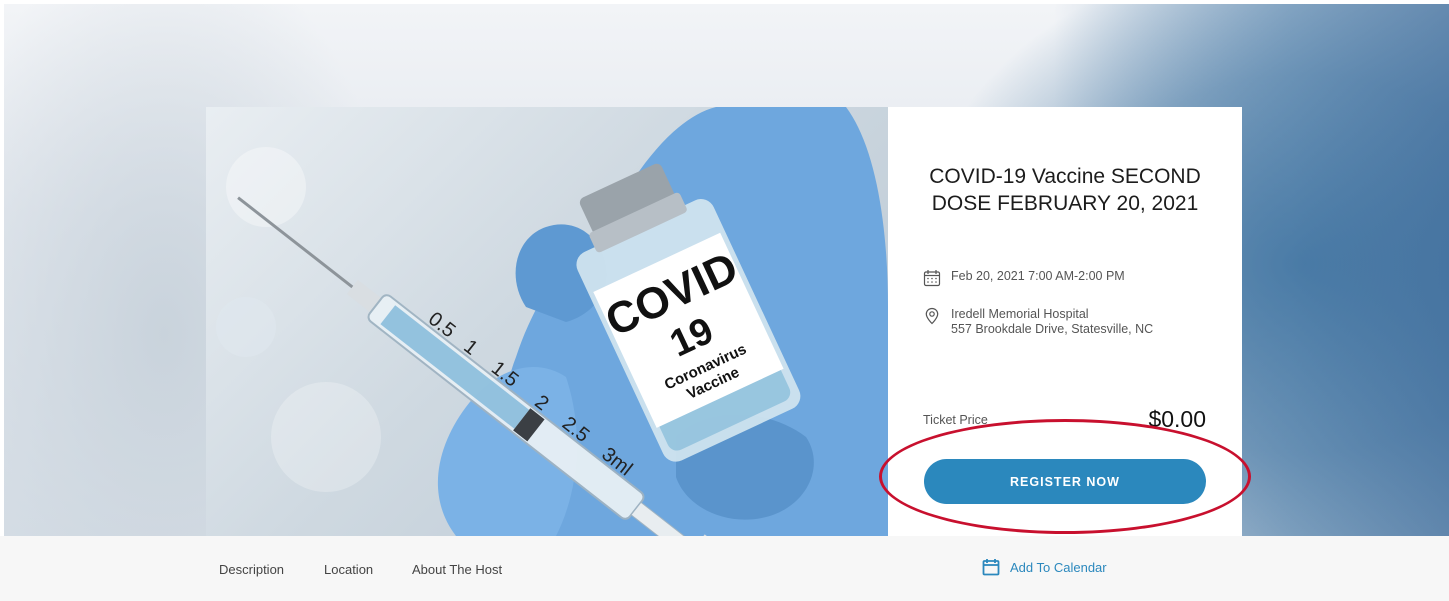  I want to click on ticket-price-label: Ticket Price, so click(955, 420).